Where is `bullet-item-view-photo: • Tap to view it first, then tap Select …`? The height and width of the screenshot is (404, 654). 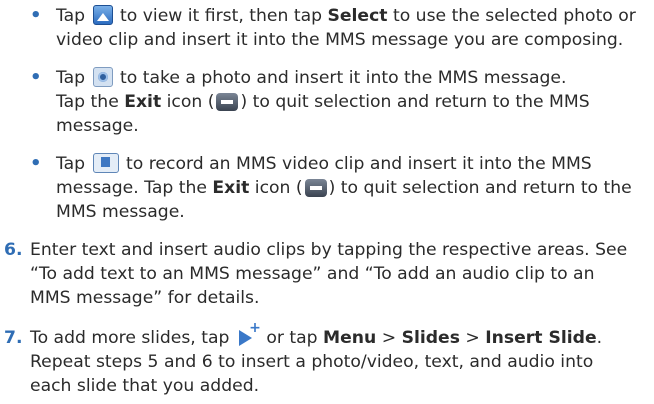
bullet-item-view-photo: • Tap to view it first, then tap Select … is located at coordinates (340, 28).